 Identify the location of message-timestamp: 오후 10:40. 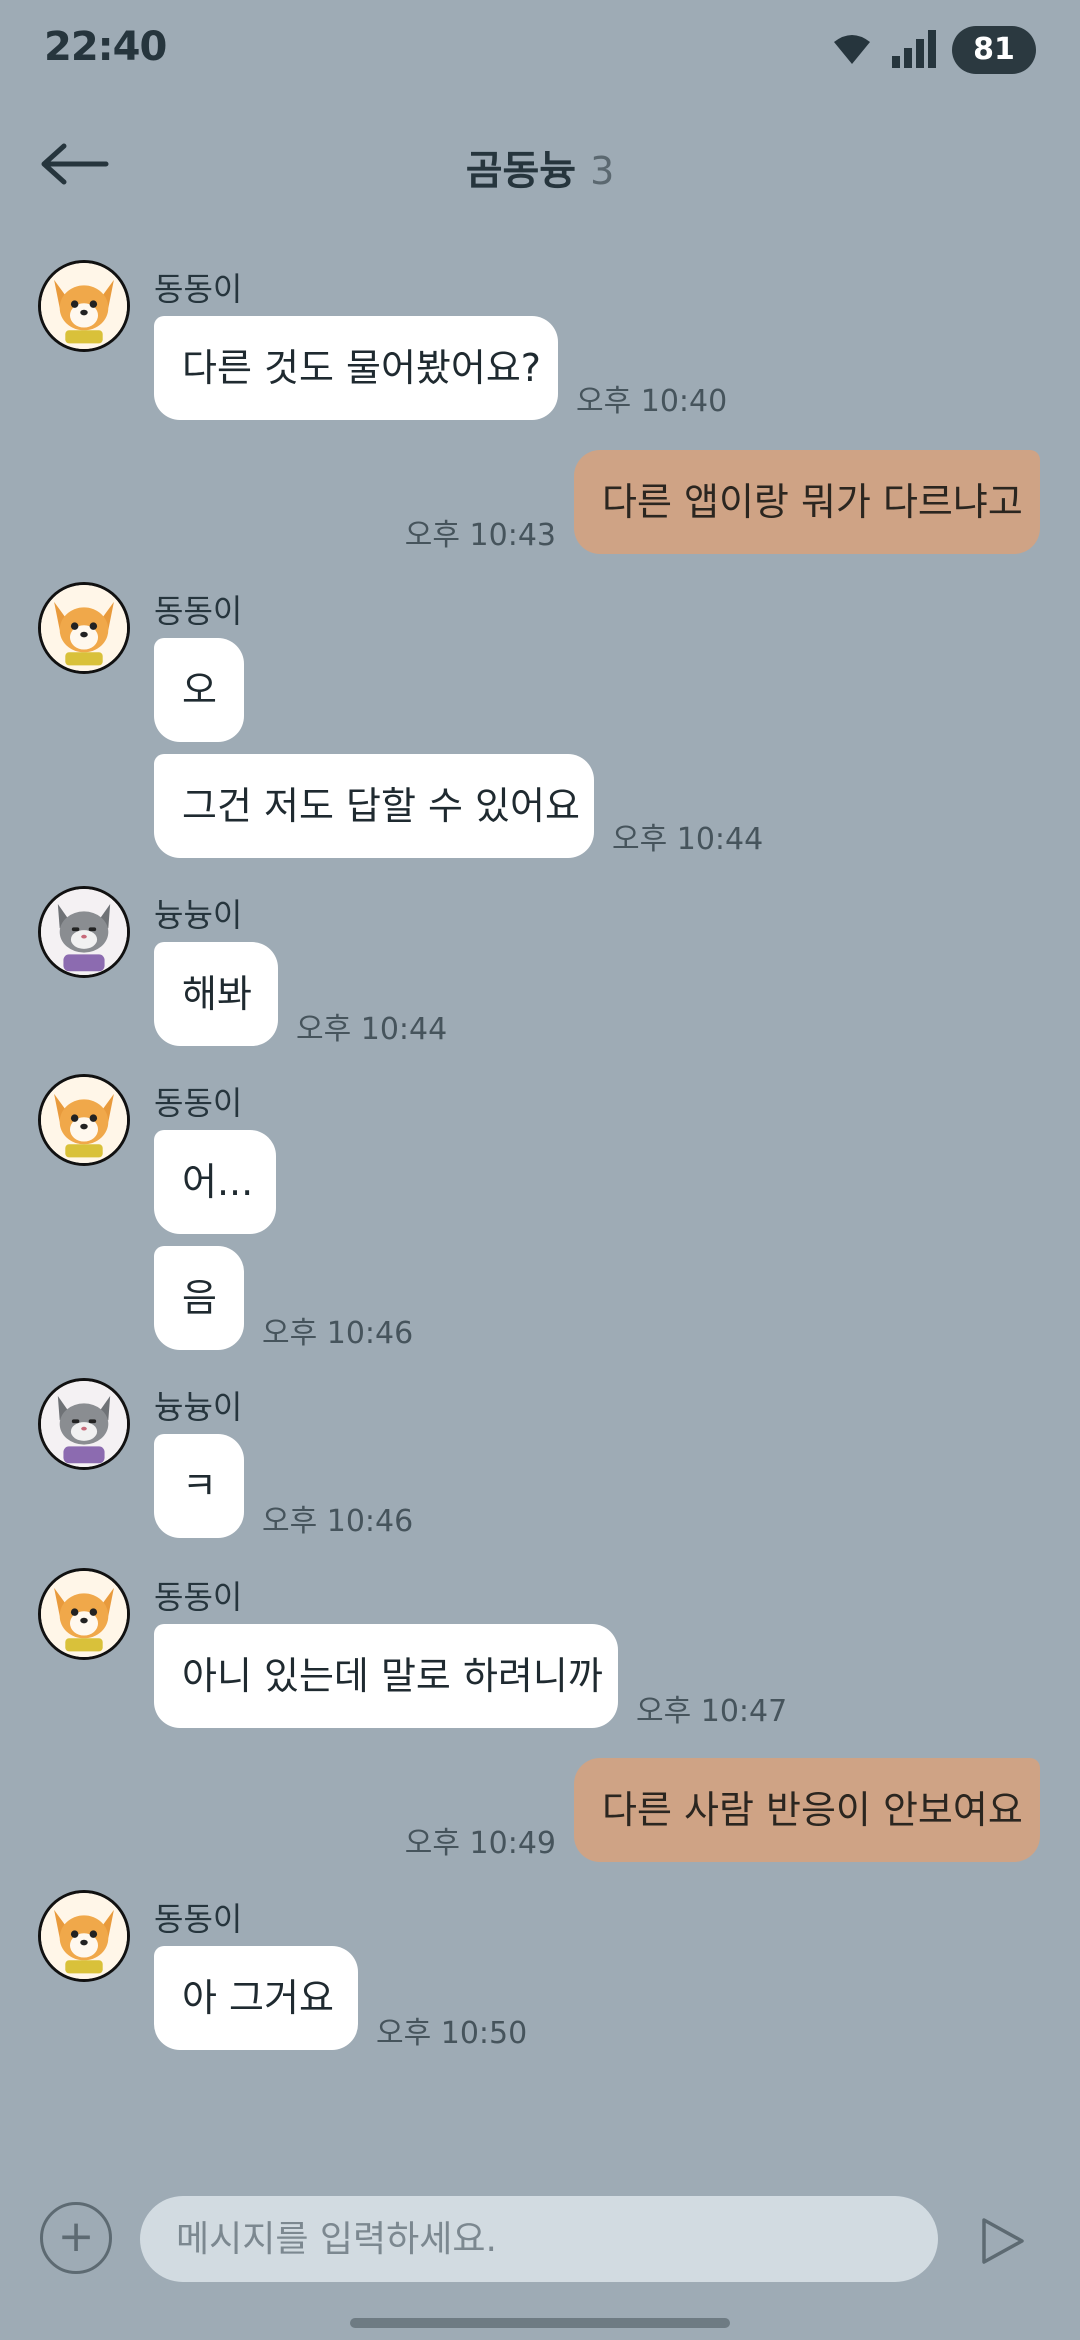
(652, 401).